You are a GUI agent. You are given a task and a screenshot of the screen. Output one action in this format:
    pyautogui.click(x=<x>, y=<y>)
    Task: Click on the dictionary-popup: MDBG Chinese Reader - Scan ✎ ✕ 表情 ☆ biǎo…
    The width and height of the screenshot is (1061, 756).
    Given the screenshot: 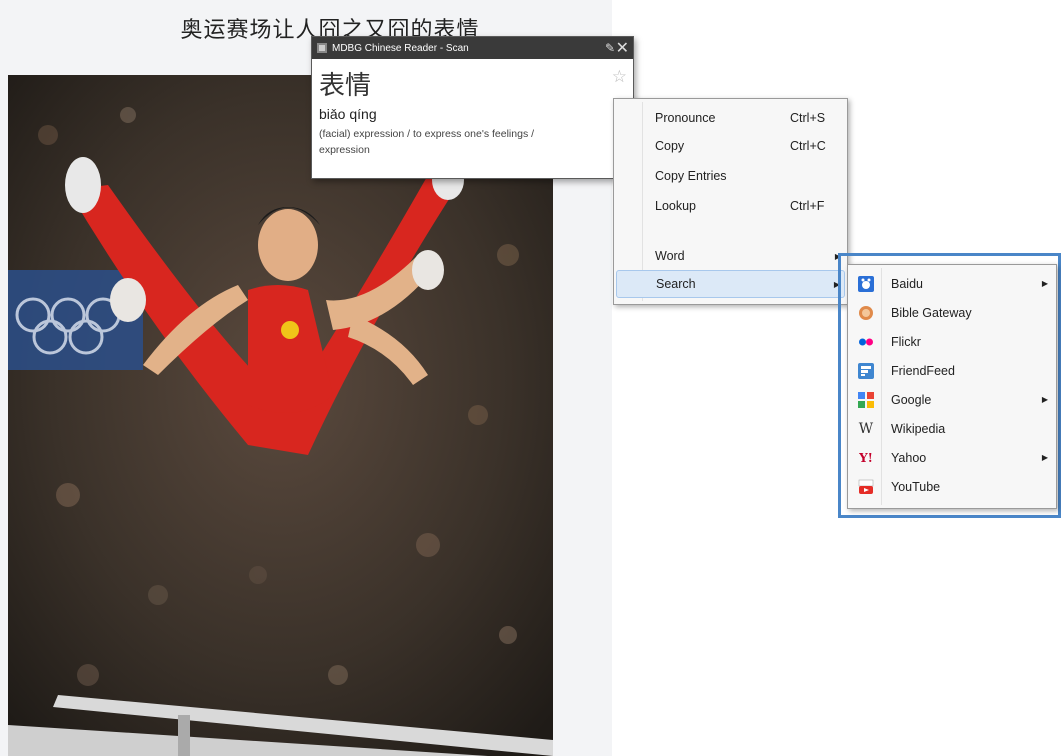 What is the action you would take?
    pyautogui.click(x=472, y=107)
    